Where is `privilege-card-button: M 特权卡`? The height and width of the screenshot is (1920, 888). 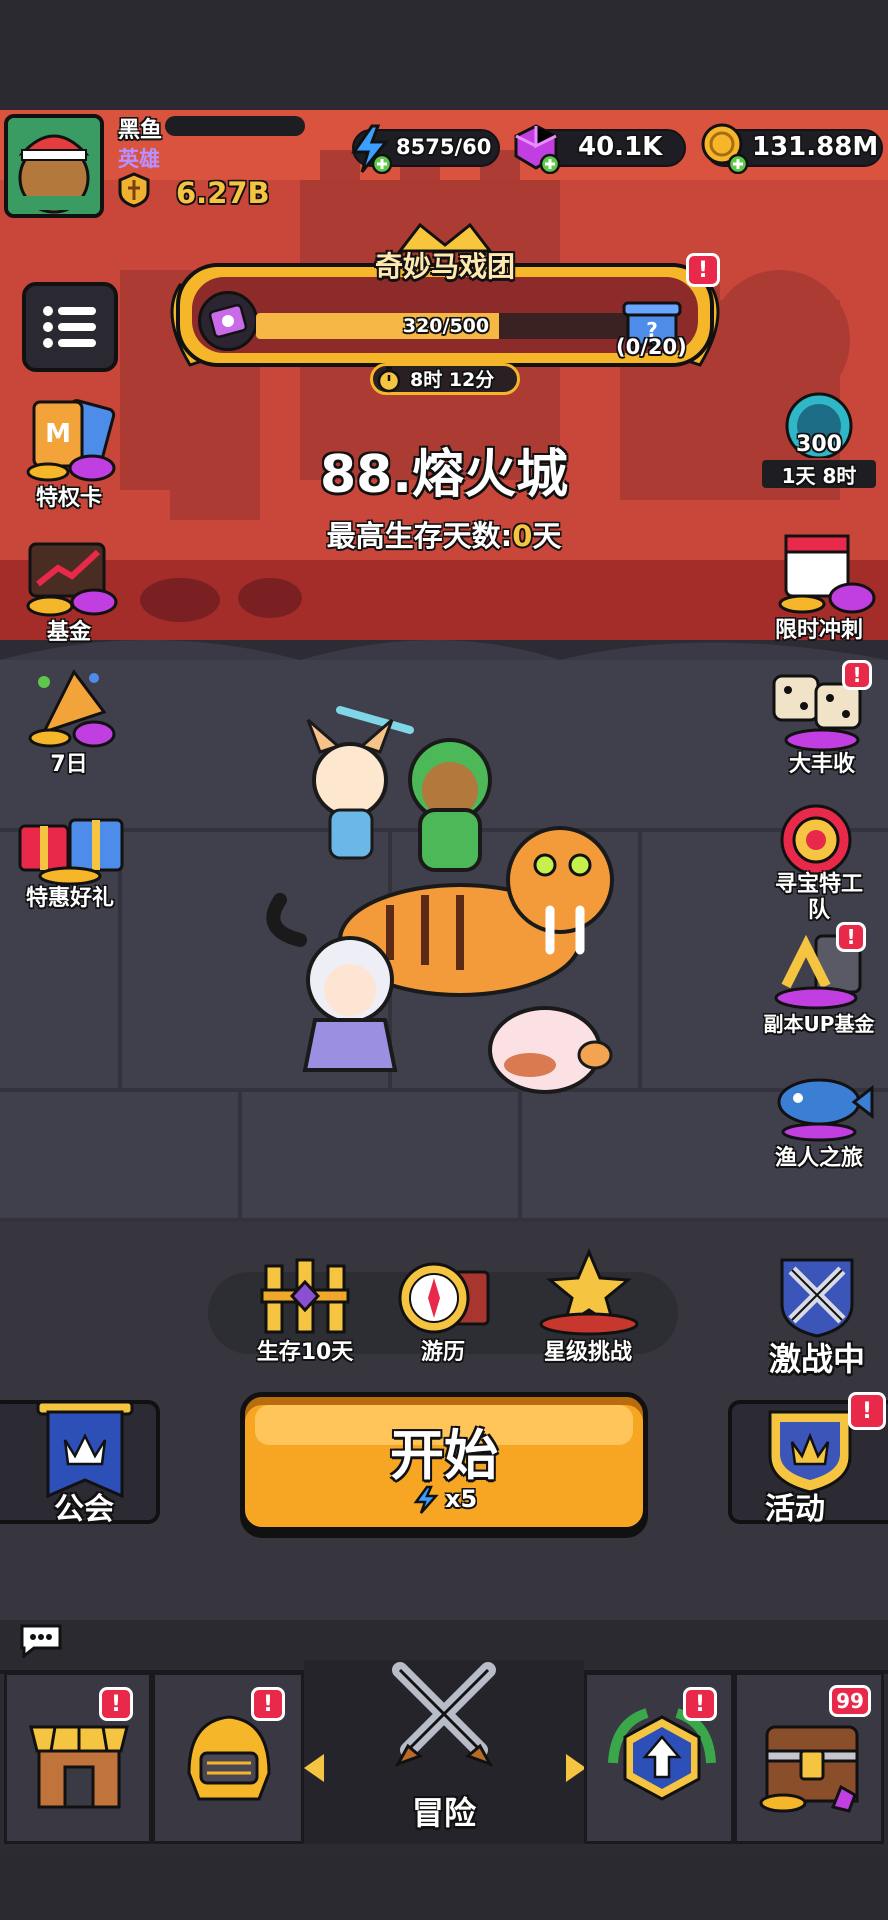
privilege-card-button: M 特权卡 is located at coordinates (69, 453).